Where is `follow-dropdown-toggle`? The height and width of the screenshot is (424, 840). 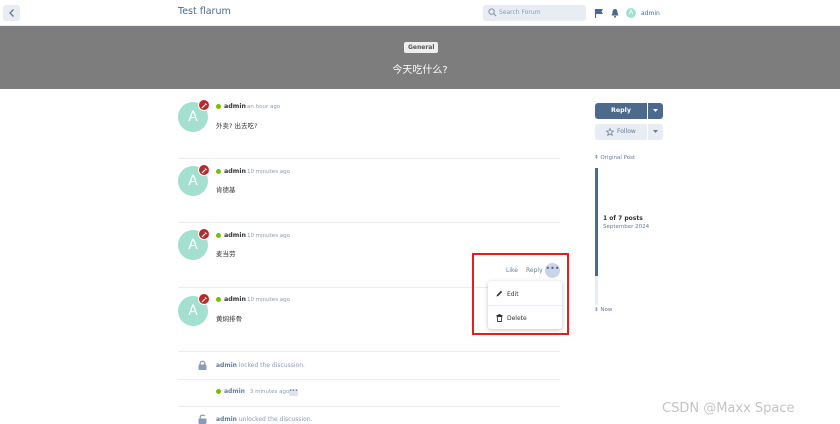
follow-dropdown-toggle is located at coordinates (655, 132).